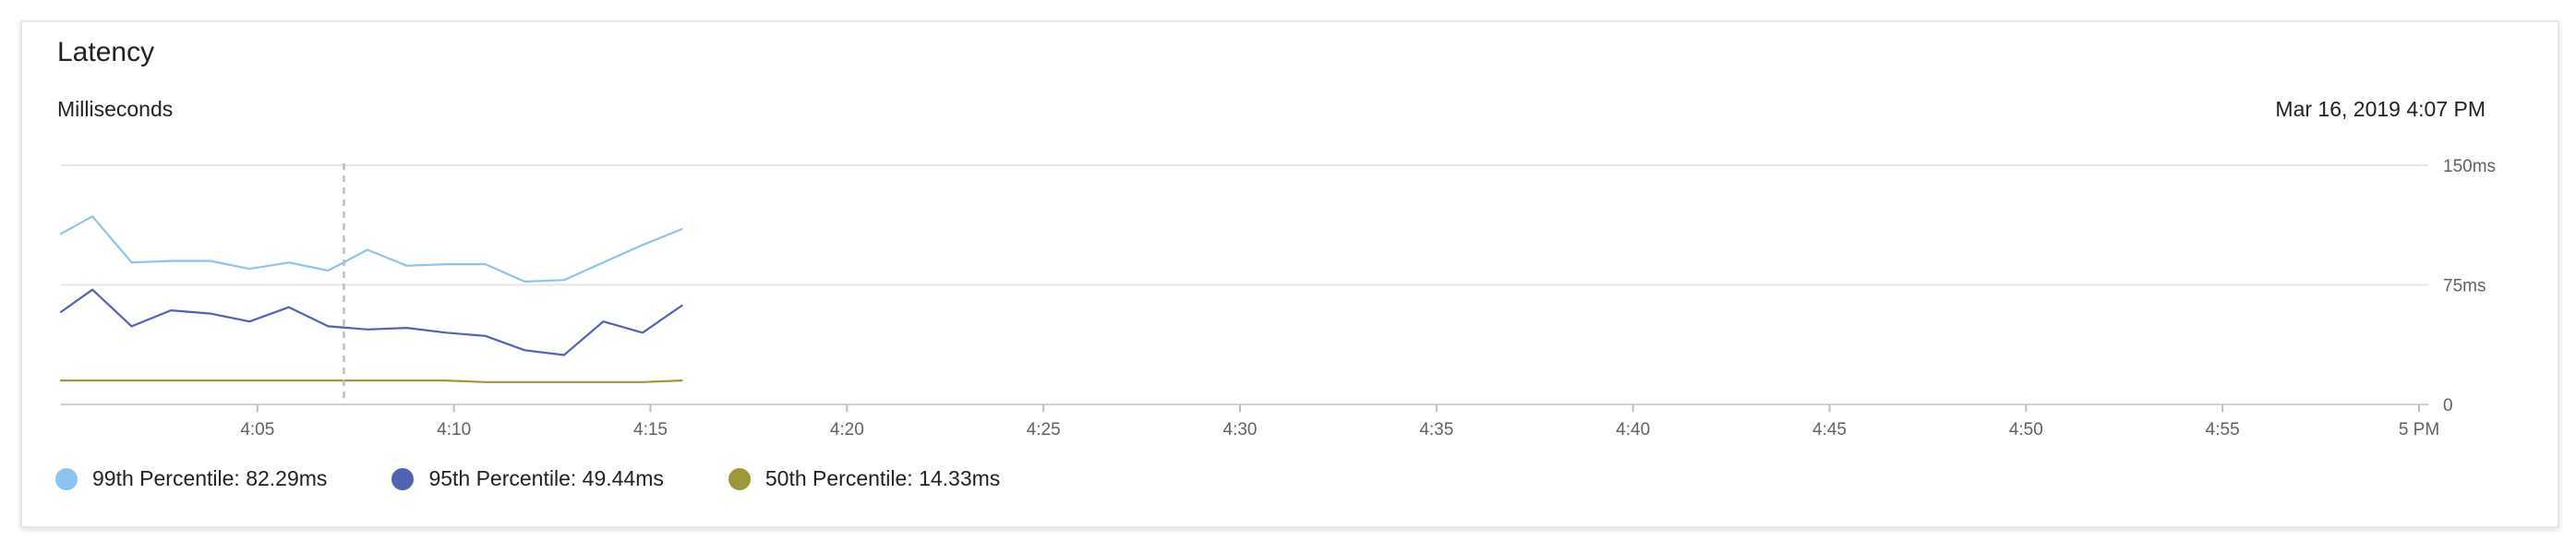  I want to click on legend-item-p99: 99th Percentile: 82.29ms, so click(191, 478).